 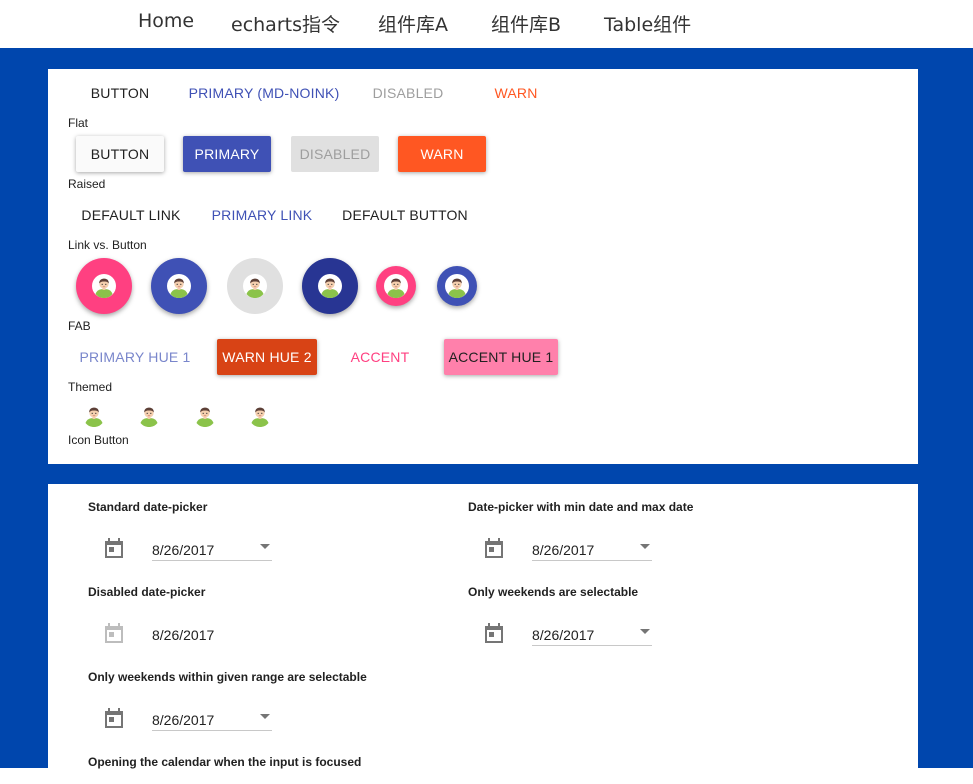 What do you see at coordinates (408, 93) in the screenshot?
I see `flat-disabled-button: Disabled` at bounding box center [408, 93].